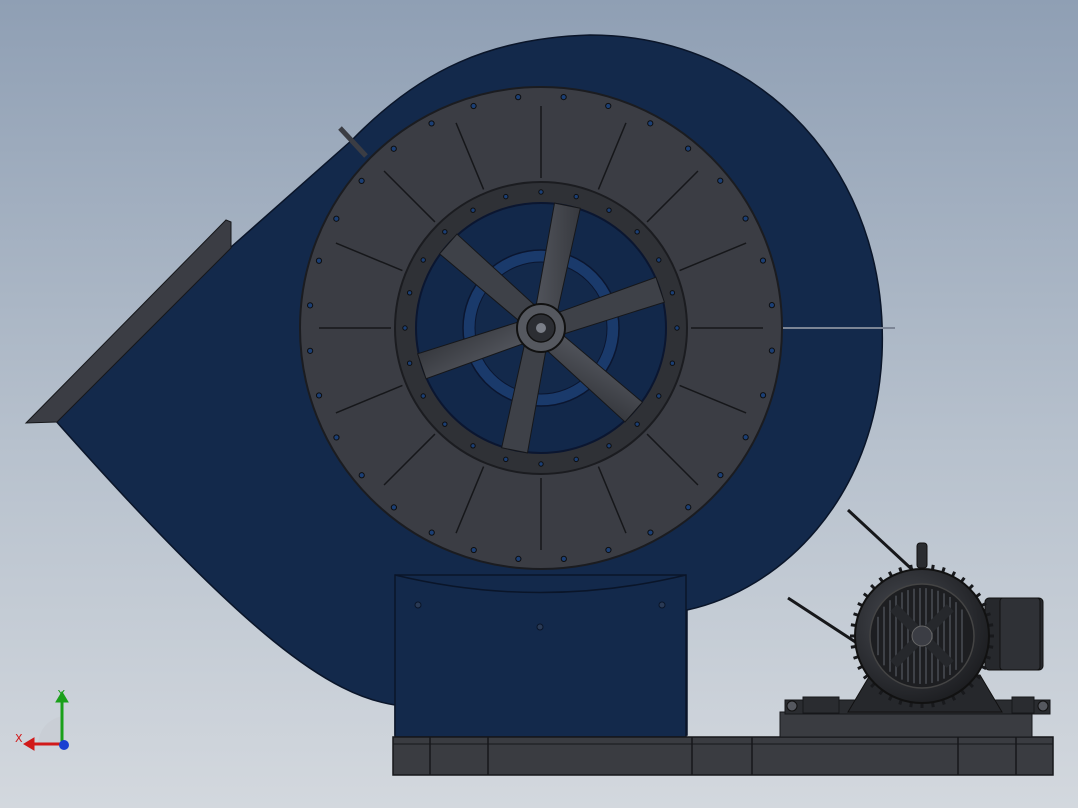 The image size is (1078, 808). What do you see at coordinates (64, 745) in the screenshot?
I see `z-axis-dot` at bounding box center [64, 745].